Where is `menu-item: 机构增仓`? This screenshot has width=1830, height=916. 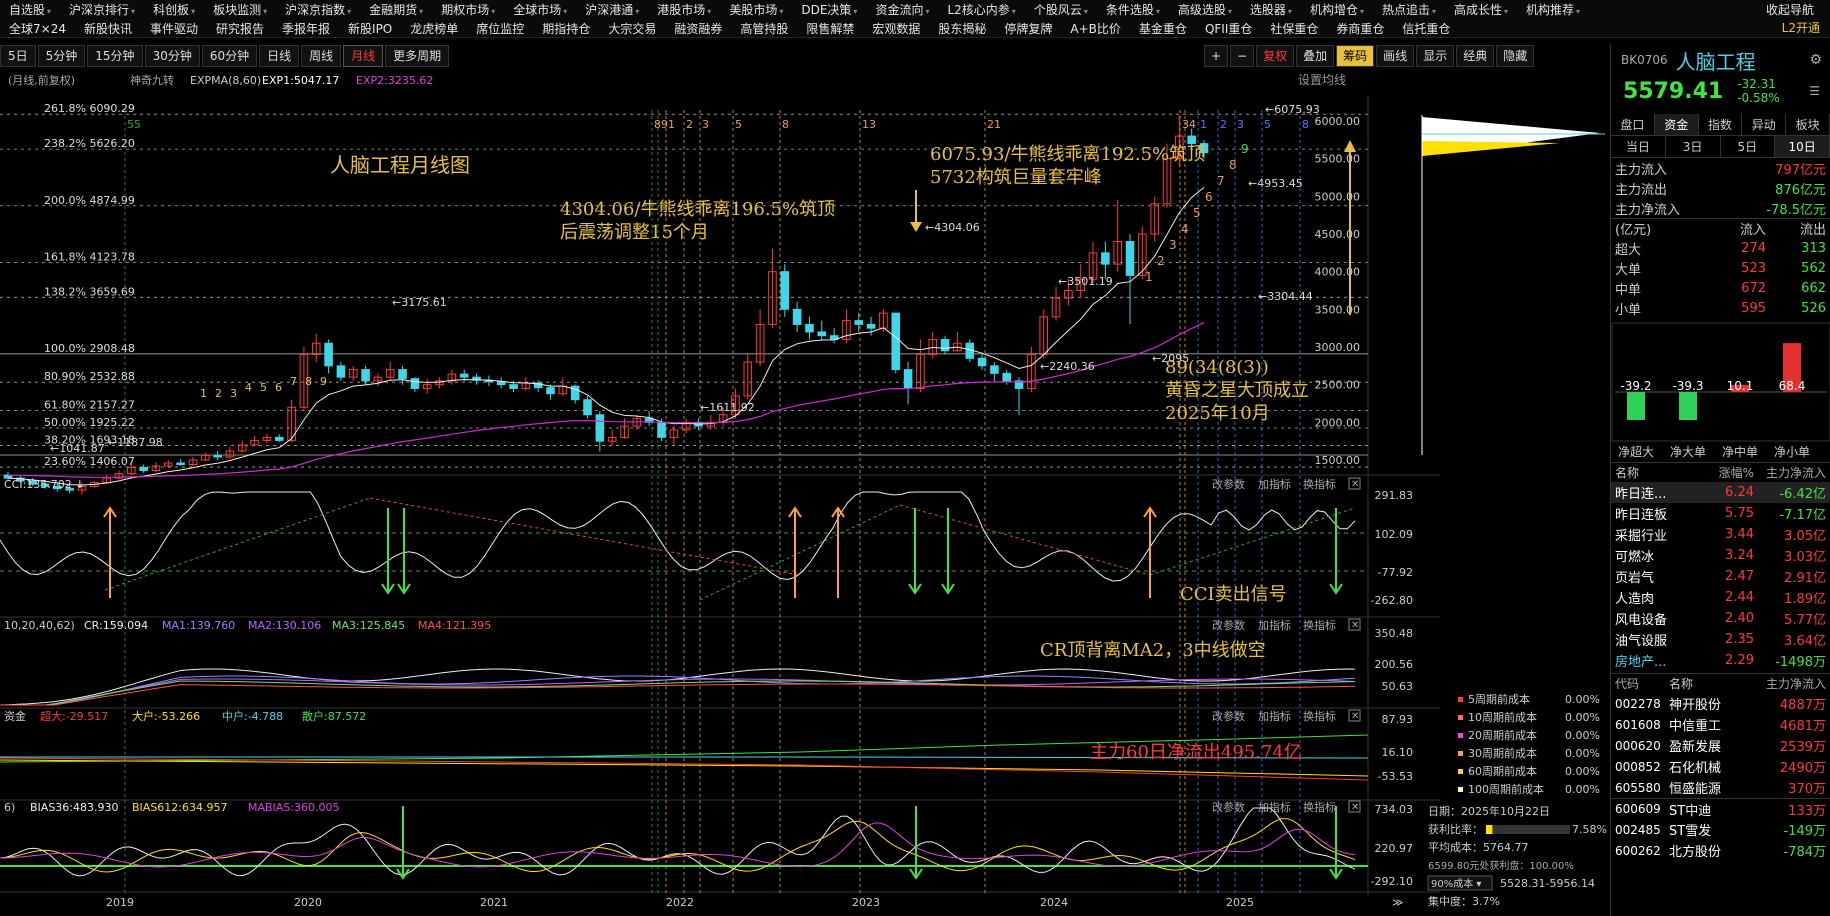
menu-item: 机构增仓 is located at coordinates (1337, 9).